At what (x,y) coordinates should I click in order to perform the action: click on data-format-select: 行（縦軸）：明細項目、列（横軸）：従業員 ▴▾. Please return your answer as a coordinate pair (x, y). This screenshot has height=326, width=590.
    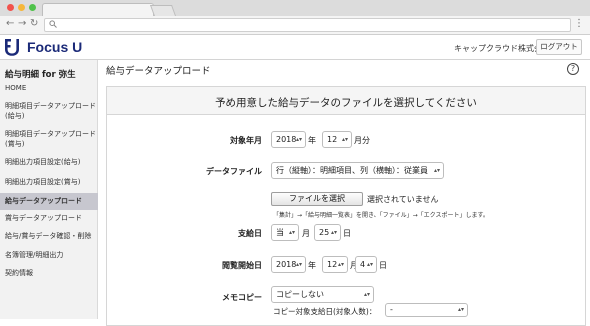
    Looking at the image, I should click on (357, 170).